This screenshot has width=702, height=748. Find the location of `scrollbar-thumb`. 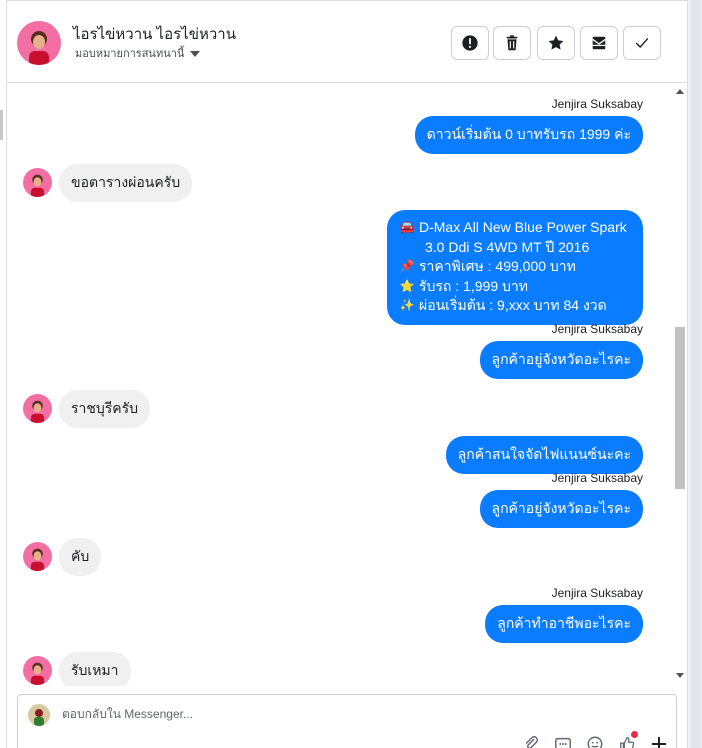

scrollbar-thumb is located at coordinates (680, 408).